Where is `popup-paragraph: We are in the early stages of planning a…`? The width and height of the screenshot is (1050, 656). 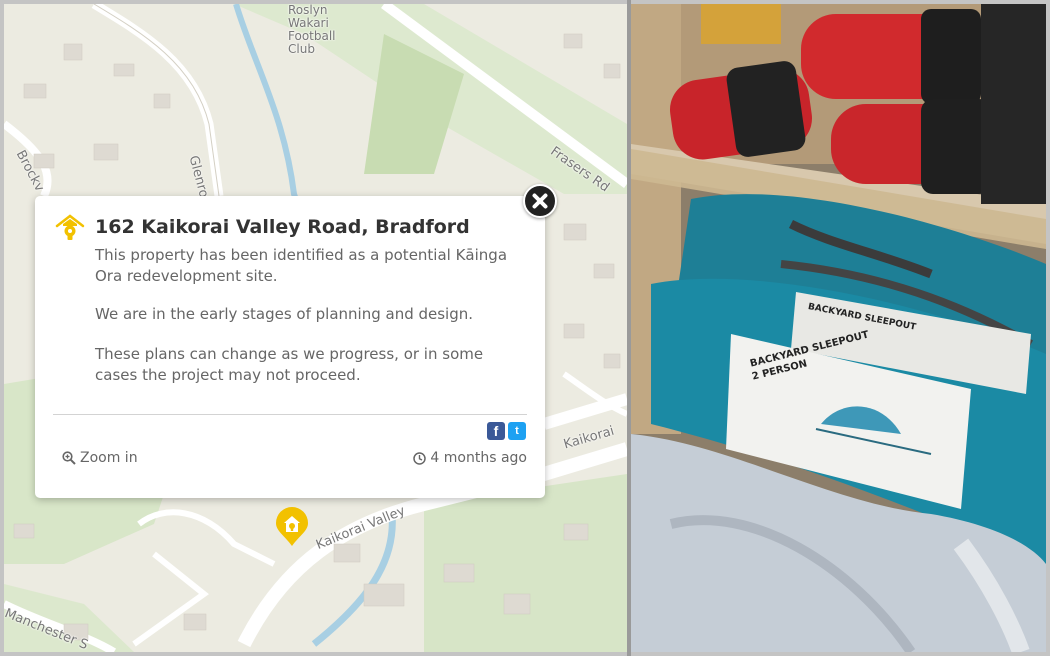
popup-paragraph: We are in the early stages of planning a… is located at coordinates (284, 314).